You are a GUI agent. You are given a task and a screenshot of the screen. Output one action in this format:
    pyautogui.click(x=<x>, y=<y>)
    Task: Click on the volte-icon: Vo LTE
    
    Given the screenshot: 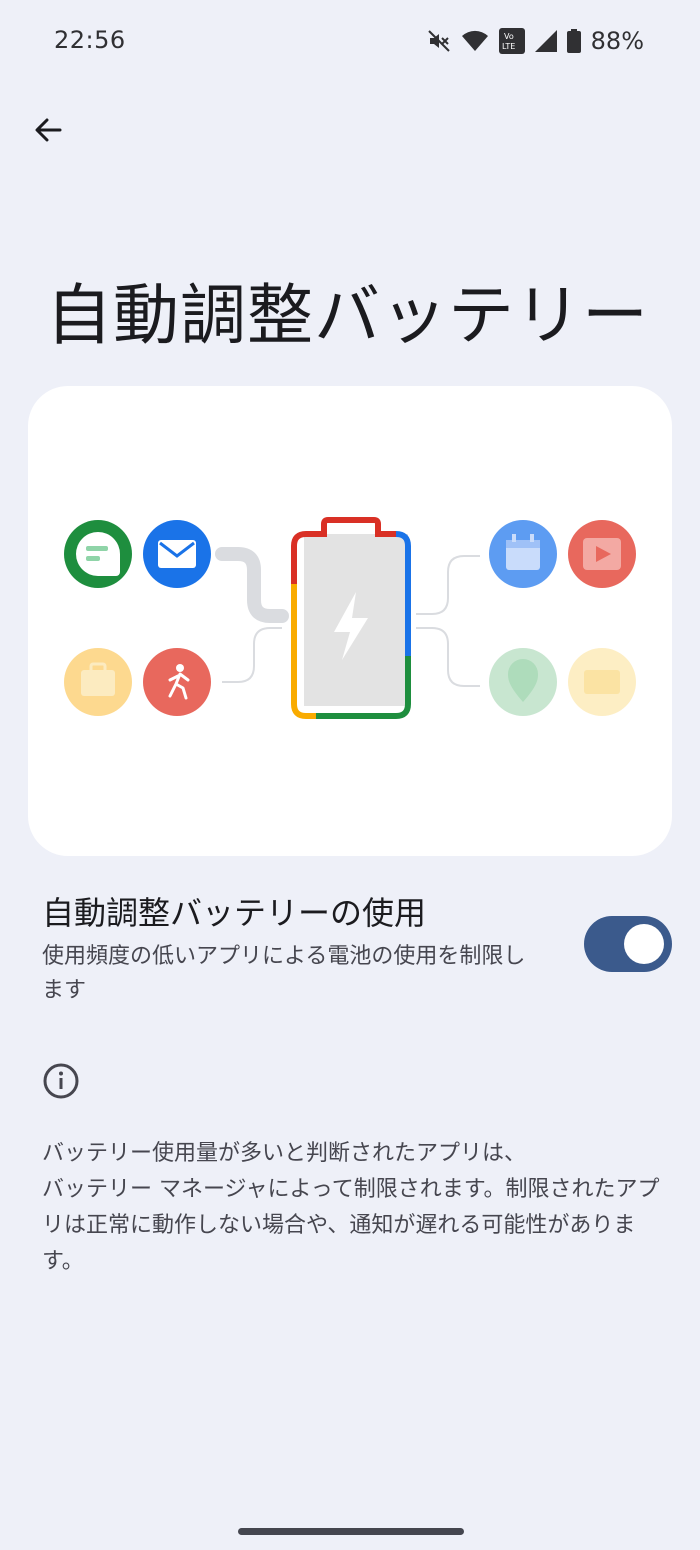 What is the action you would take?
    pyautogui.click(x=511, y=41)
    